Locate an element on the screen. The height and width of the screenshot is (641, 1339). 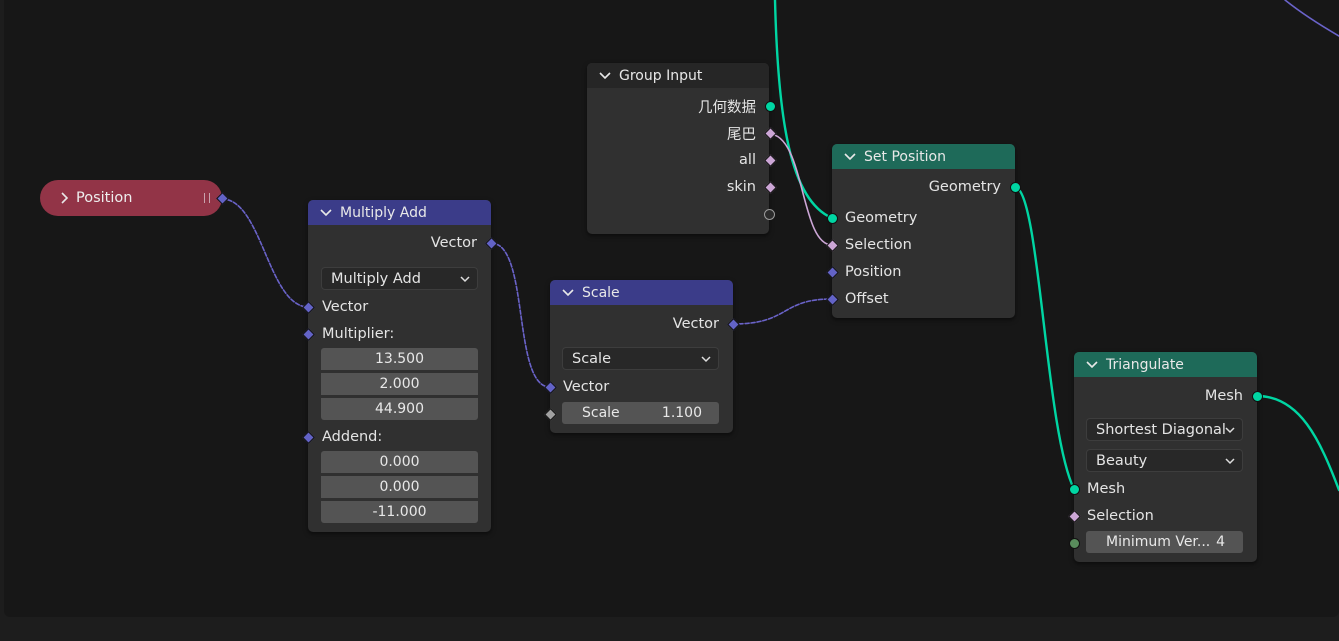
ngon-method-dropdown: Beauty is located at coordinates (1164, 460).